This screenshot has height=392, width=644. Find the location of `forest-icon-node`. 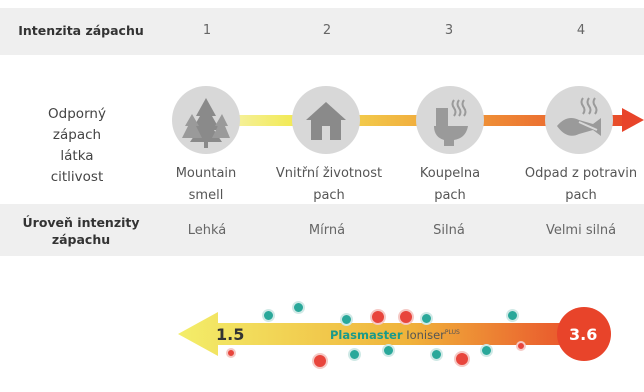

forest-icon-node is located at coordinates (206, 120).